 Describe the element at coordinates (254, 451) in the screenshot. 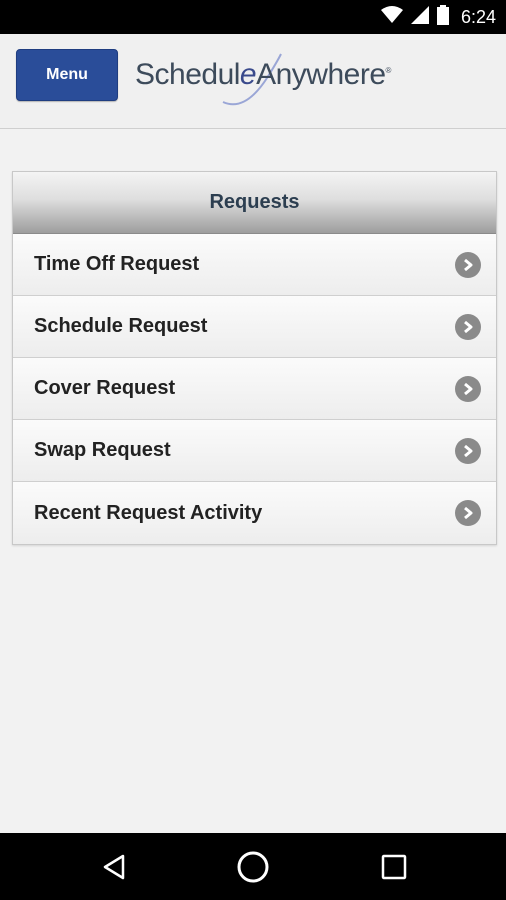

I see `list-item-swap-request: Swap Request` at that location.